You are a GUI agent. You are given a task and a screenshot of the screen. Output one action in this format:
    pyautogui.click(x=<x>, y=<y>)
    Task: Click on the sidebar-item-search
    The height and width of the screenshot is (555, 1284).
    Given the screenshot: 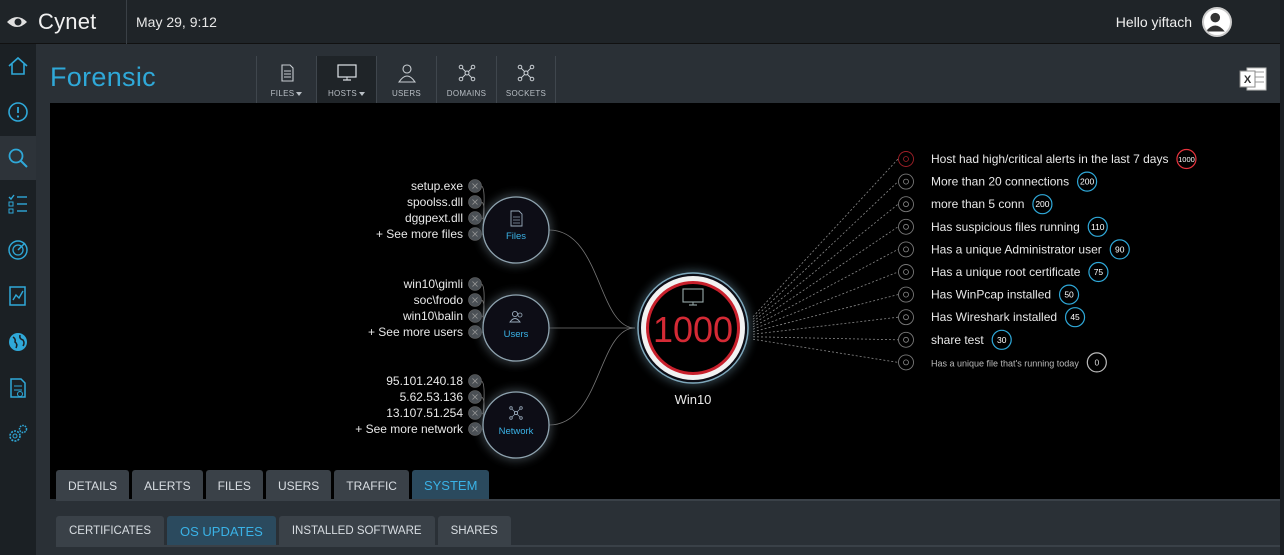 What is the action you would take?
    pyautogui.click(x=18, y=158)
    